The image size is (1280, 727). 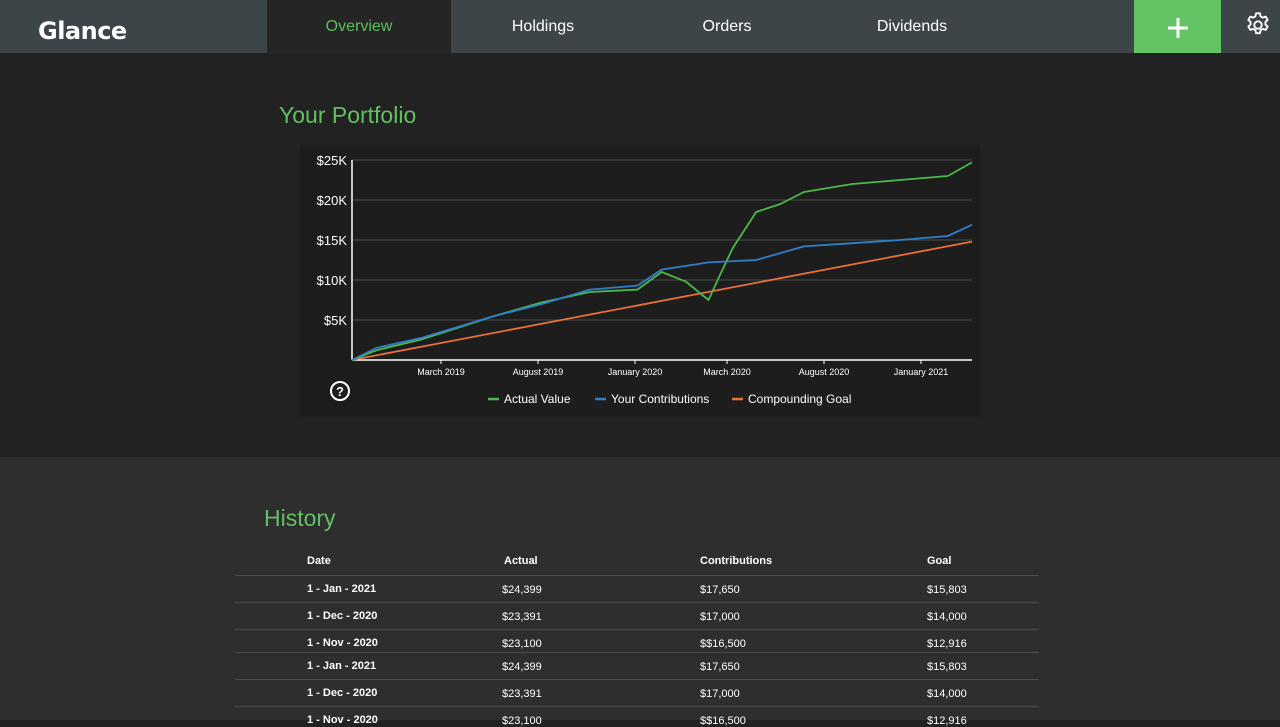 What do you see at coordinates (359, 26) in the screenshot?
I see `tab-overview: Overview` at bounding box center [359, 26].